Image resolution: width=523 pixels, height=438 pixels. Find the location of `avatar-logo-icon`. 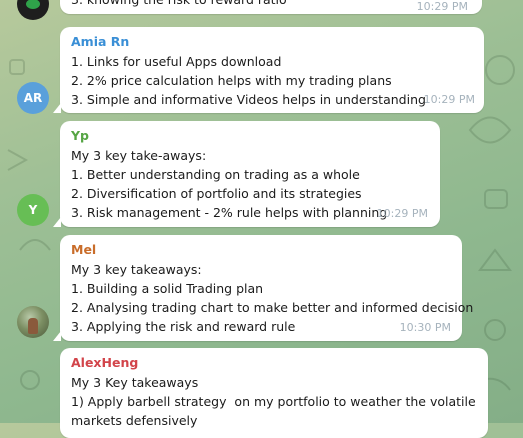

avatar-logo-icon is located at coordinates (33, 4).